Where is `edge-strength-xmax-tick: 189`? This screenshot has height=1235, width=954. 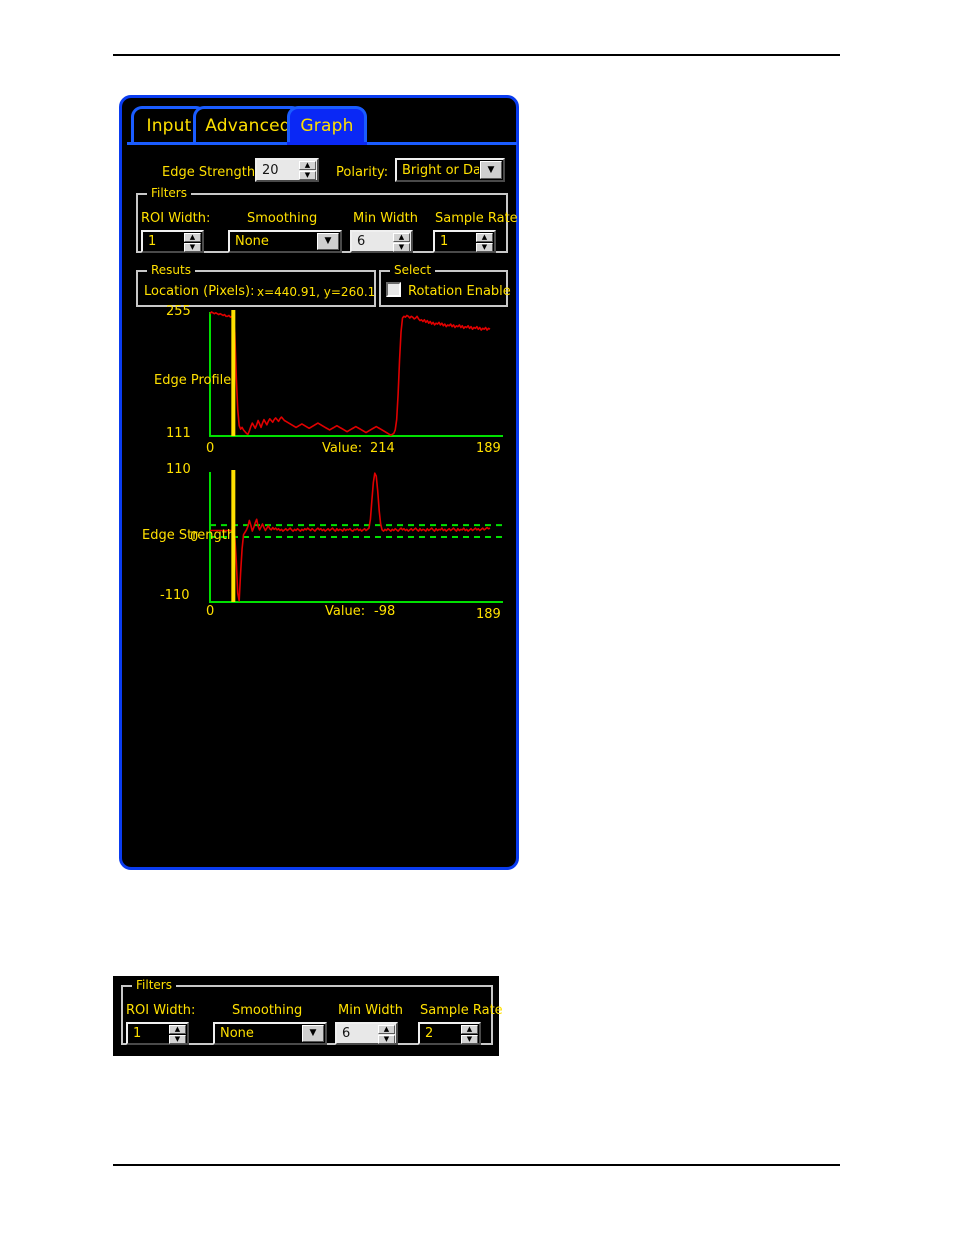 edge-strength-xmax-tick: 189 is located at coordinates (488, 614).